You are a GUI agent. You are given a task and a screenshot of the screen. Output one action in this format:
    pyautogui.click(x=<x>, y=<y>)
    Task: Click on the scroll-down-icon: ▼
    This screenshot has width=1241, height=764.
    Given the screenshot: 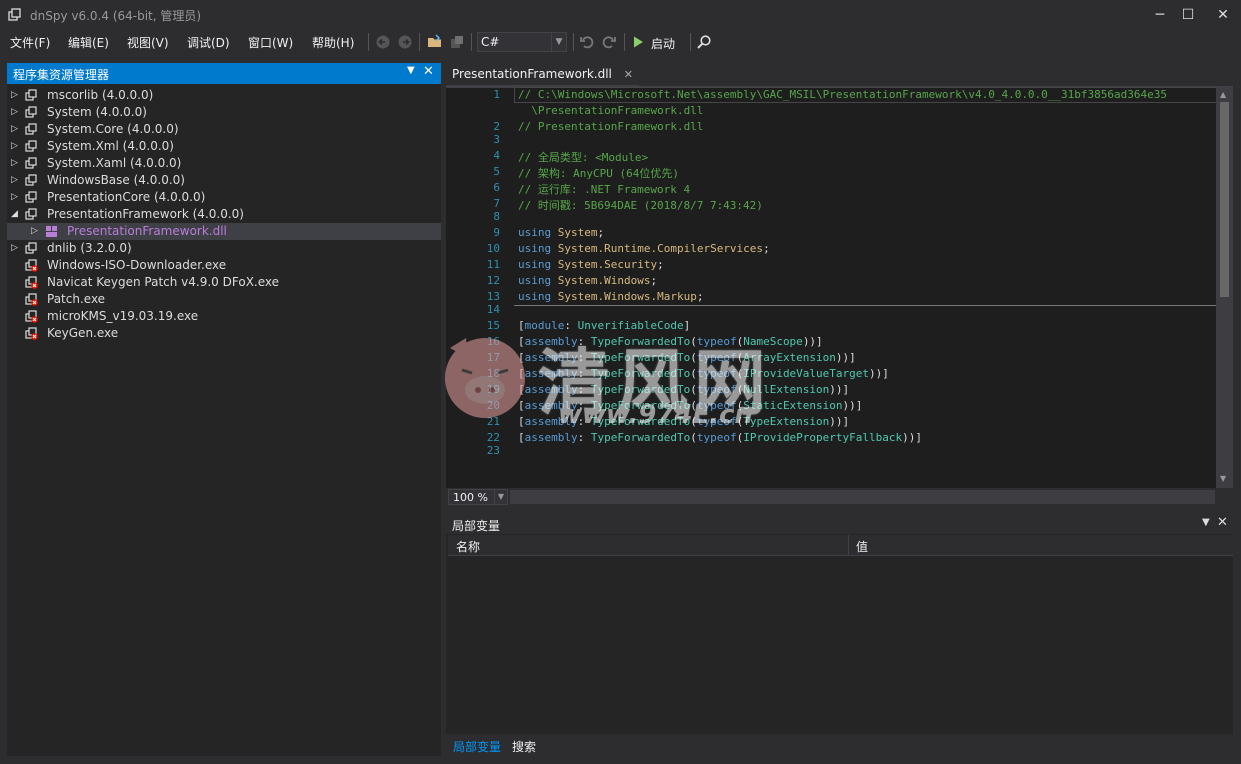 What is the action you would take?
    pyautogui.click(x=1223, y=478)
    